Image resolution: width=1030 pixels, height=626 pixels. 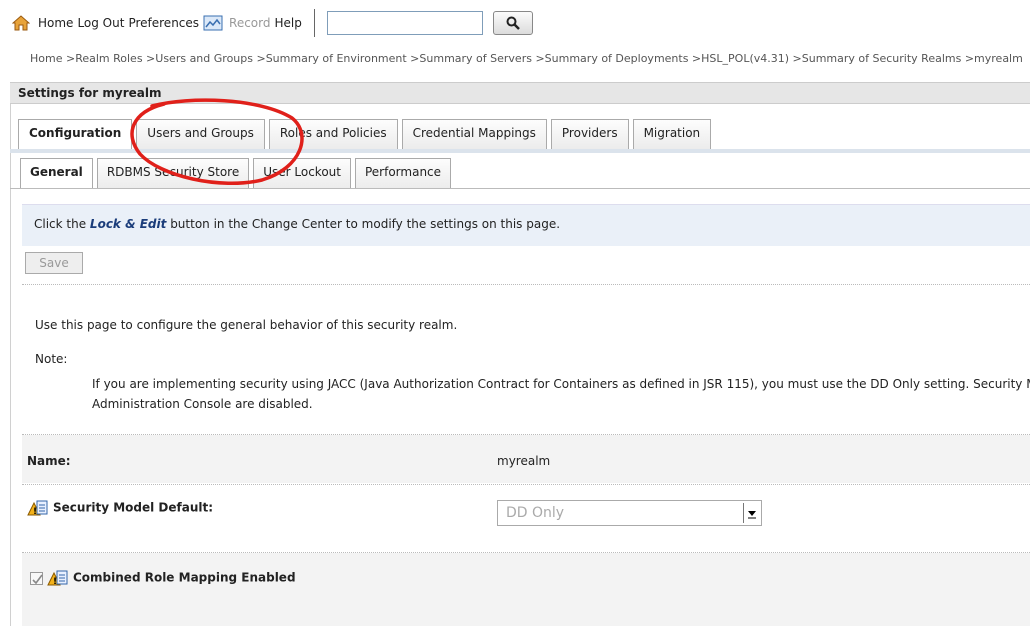 What do you see at coordinates (62, 224) in the screenshot?
I see `notice-prefix: Click the` at bounding box center [62, 224].